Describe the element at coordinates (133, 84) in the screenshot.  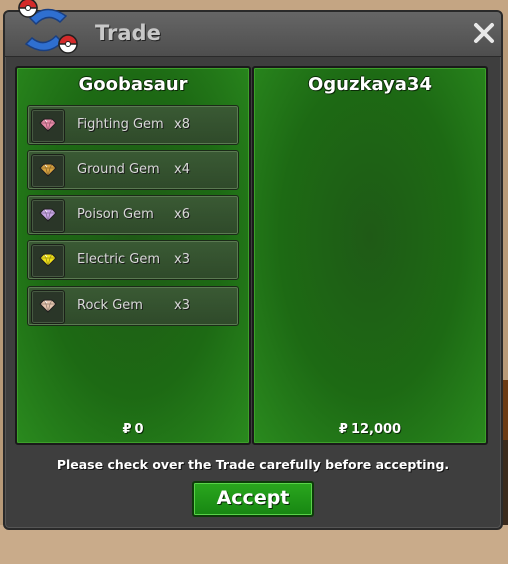
I see `my-player-name: Goobasaur` at that location.